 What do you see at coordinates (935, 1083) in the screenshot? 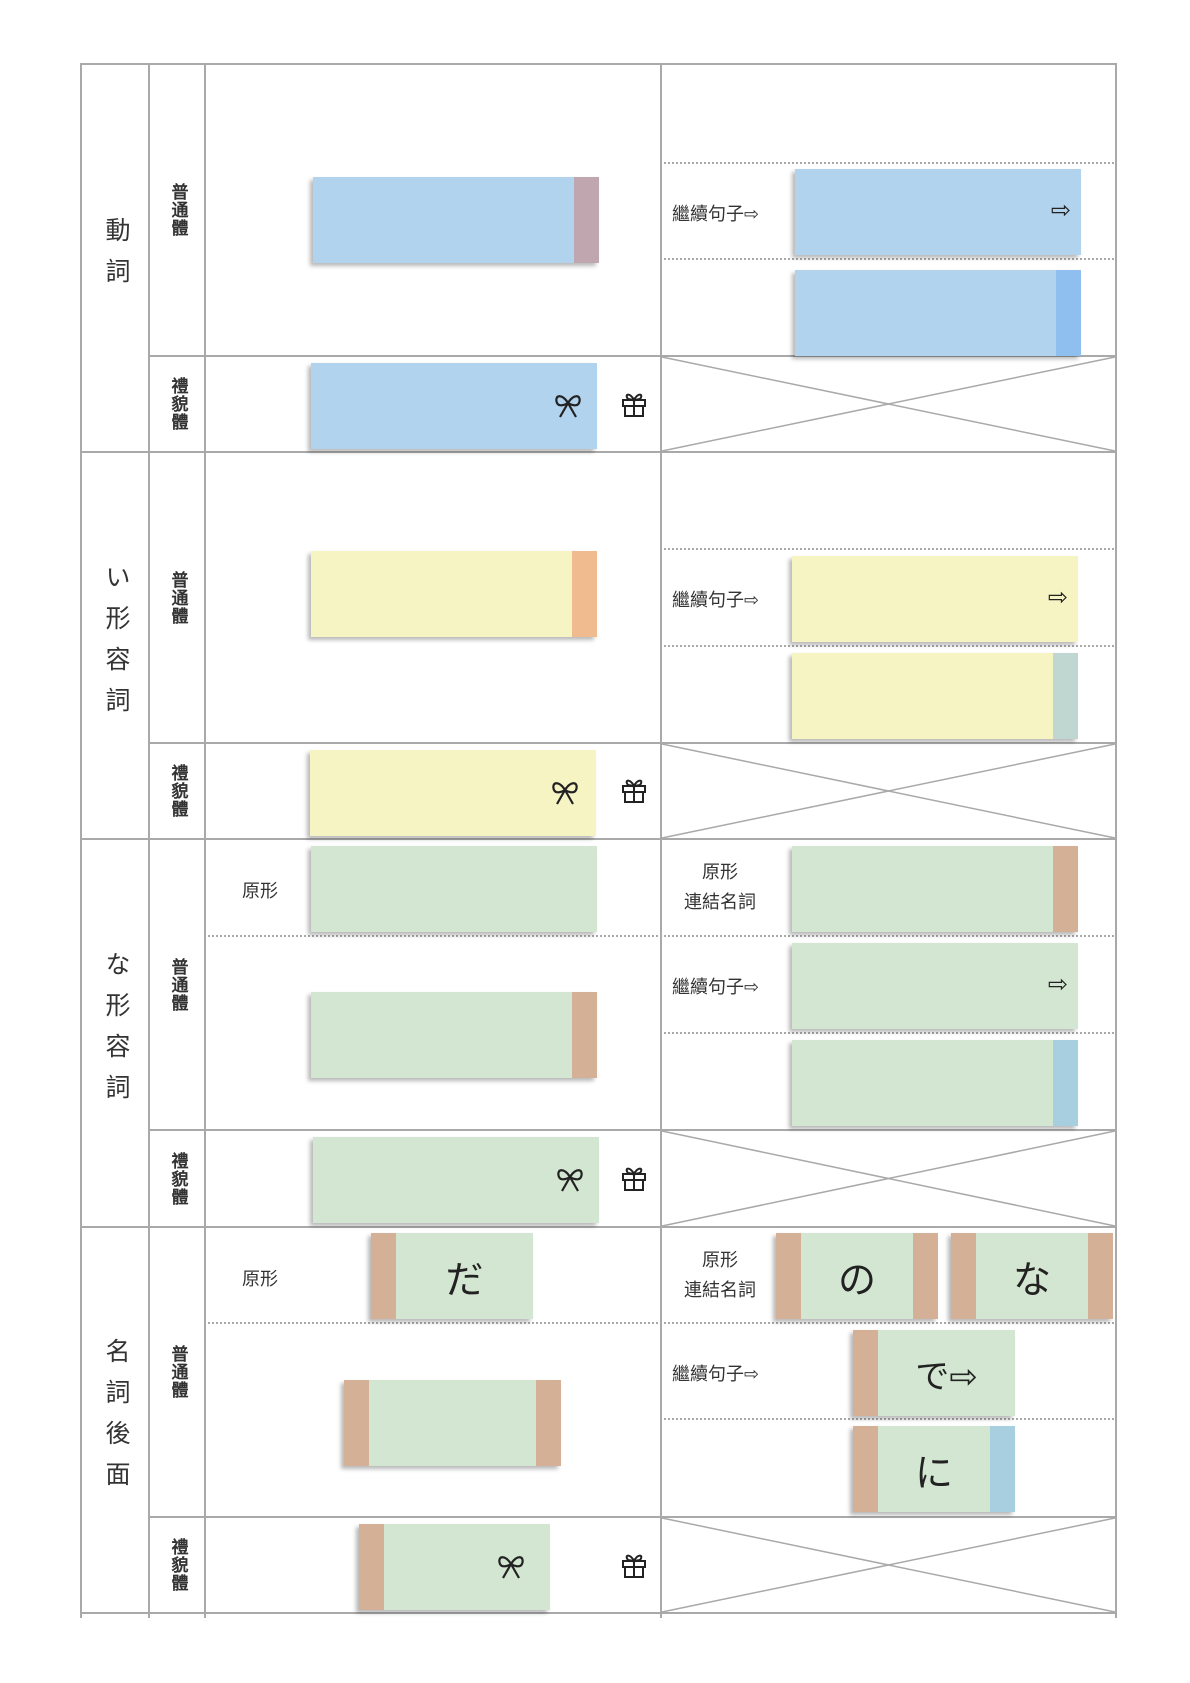
I see `na-adj-continue-alt-card` at bounding box center [935, 1083].